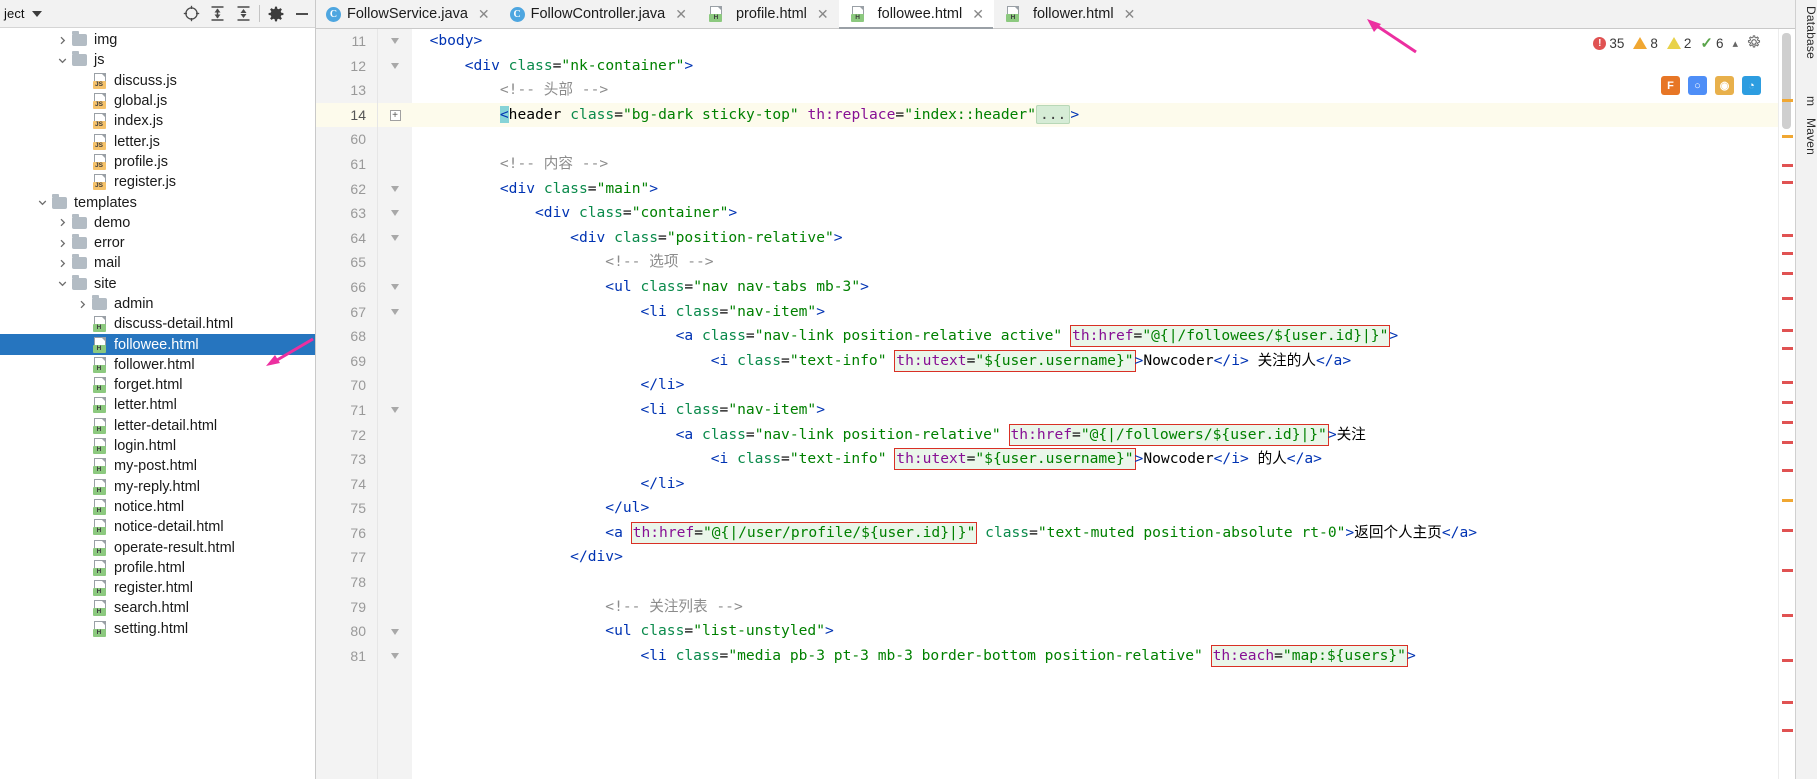  Describe the element at coordinates (346, 631) in the screenshot. I see `line-number: 80` at that location.